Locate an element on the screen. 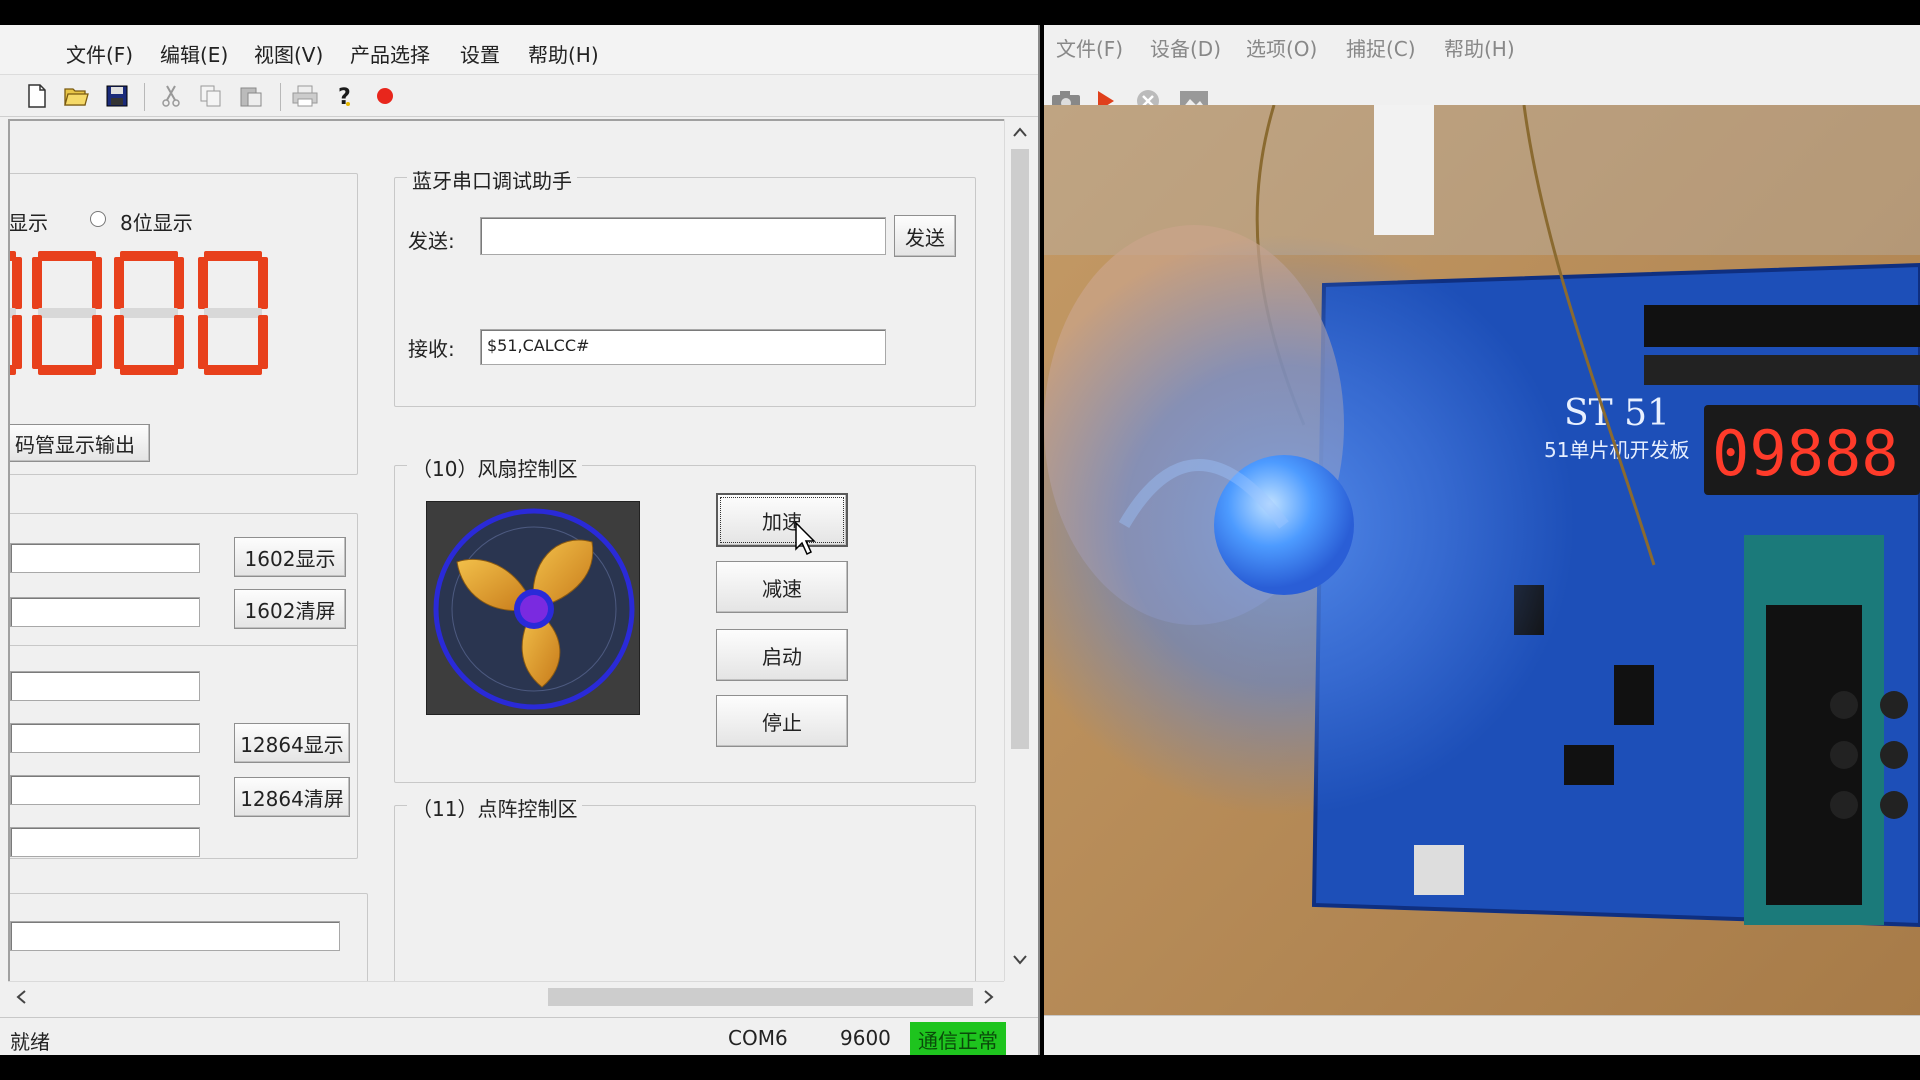  lcd12864-line4-field is located at coordinates (105, 842).